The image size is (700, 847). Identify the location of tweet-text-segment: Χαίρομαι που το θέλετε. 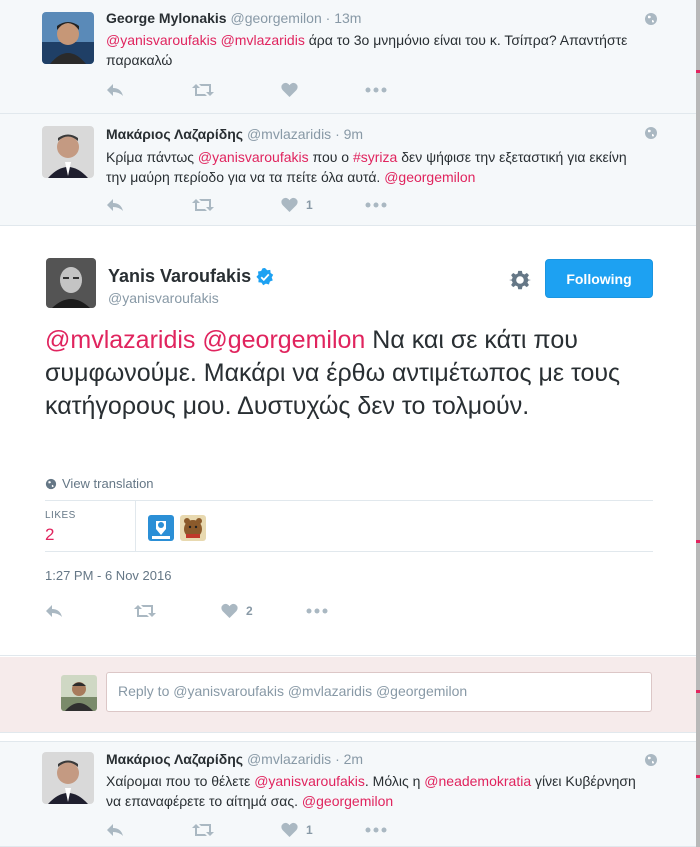
(180, 781).